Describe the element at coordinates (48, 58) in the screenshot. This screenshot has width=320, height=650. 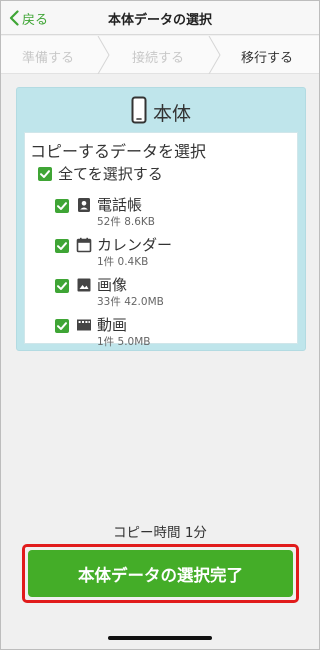
I see `step-prepare: 準備する` at that location.